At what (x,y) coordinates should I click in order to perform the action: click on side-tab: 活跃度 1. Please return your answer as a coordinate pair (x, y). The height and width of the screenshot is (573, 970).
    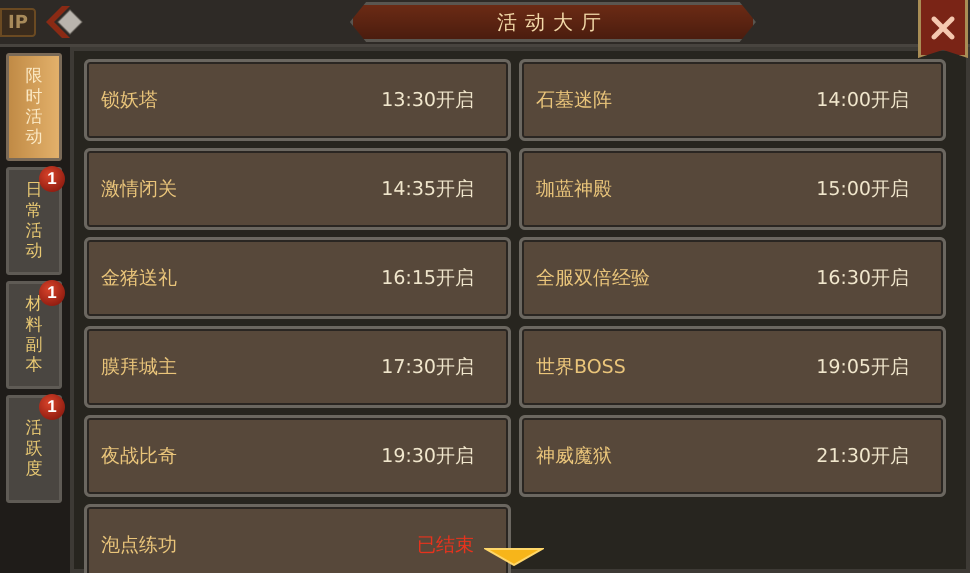
    Looking at the image, I should click on (34, 449).